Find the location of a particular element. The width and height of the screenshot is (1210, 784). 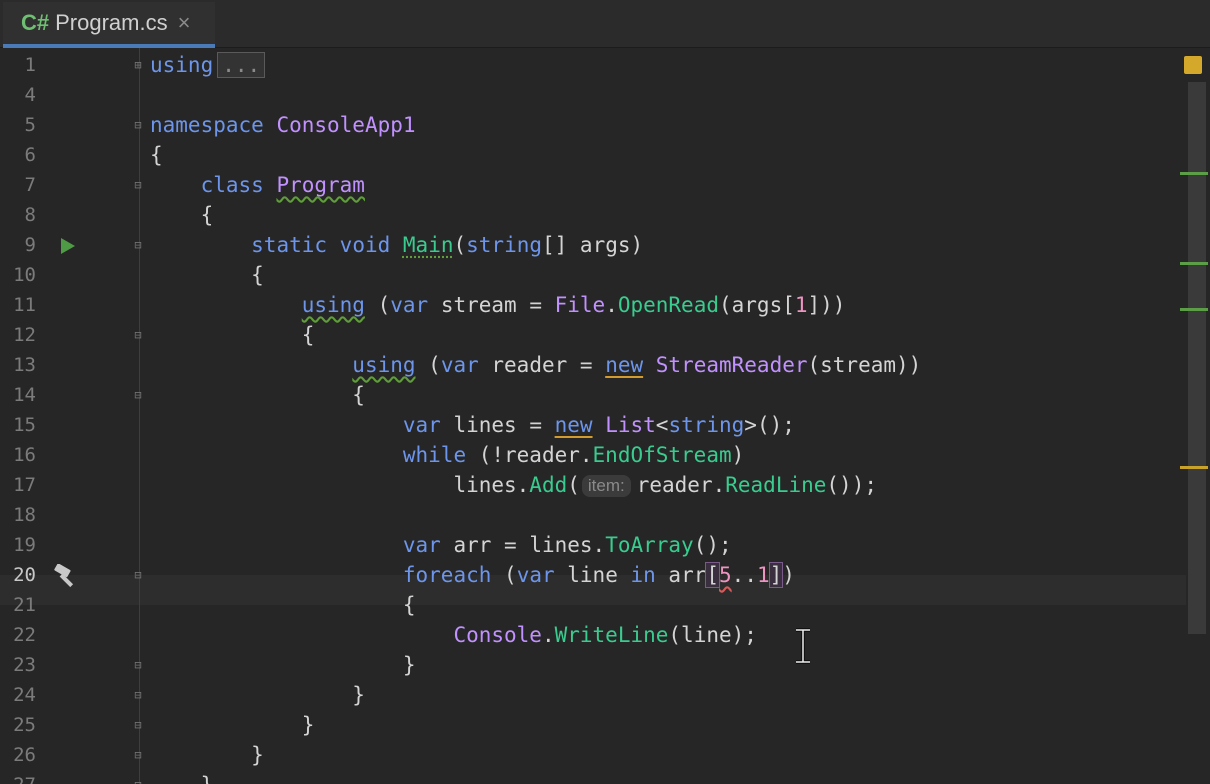

line-number: 27 is located at coordinates (18, 777).